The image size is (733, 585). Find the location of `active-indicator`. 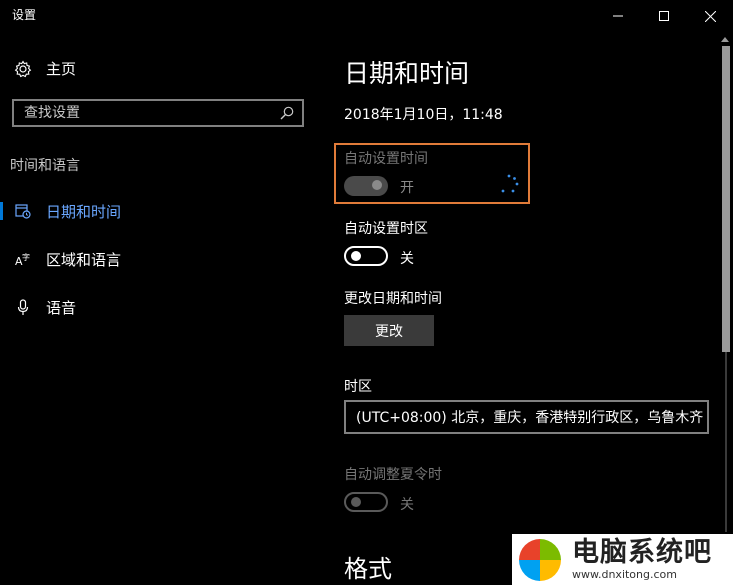

active-indicator is located at coordinates (1, 211).